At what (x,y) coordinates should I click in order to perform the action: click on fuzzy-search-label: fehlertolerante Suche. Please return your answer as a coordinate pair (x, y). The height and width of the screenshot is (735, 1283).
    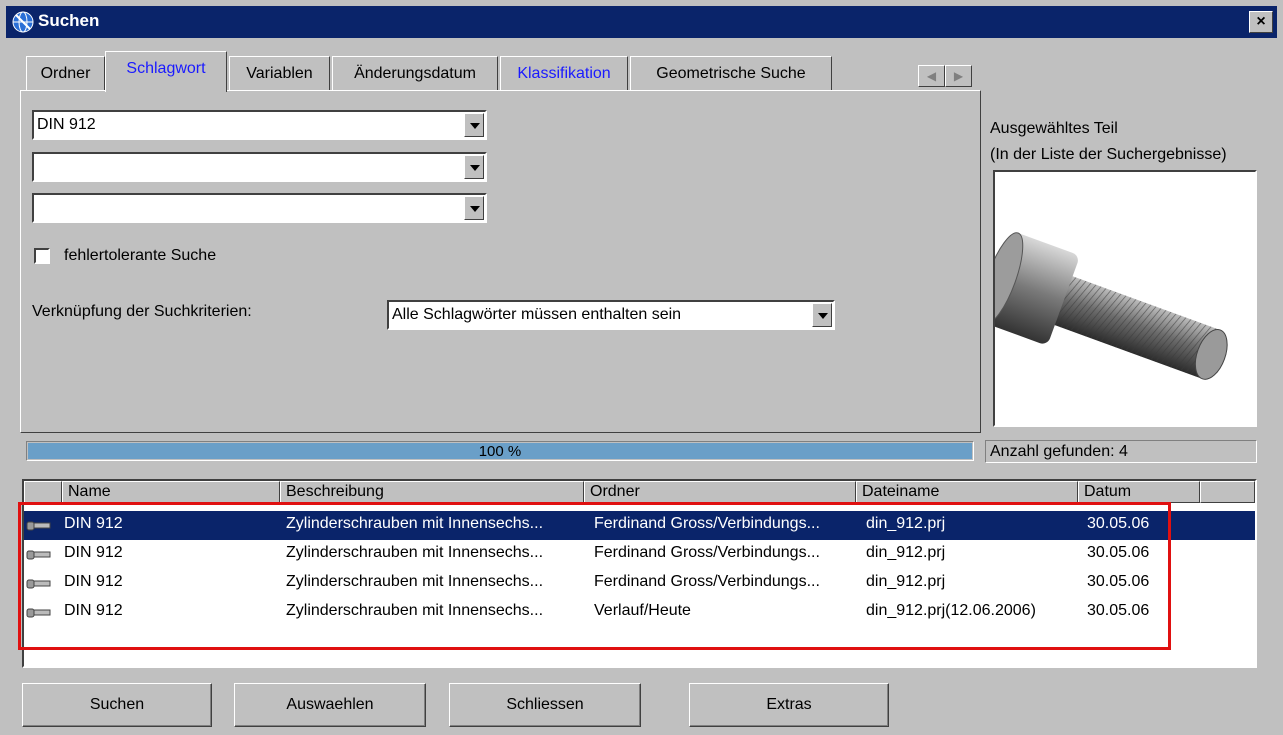
    Looking at the image, I should click on (140, 255).